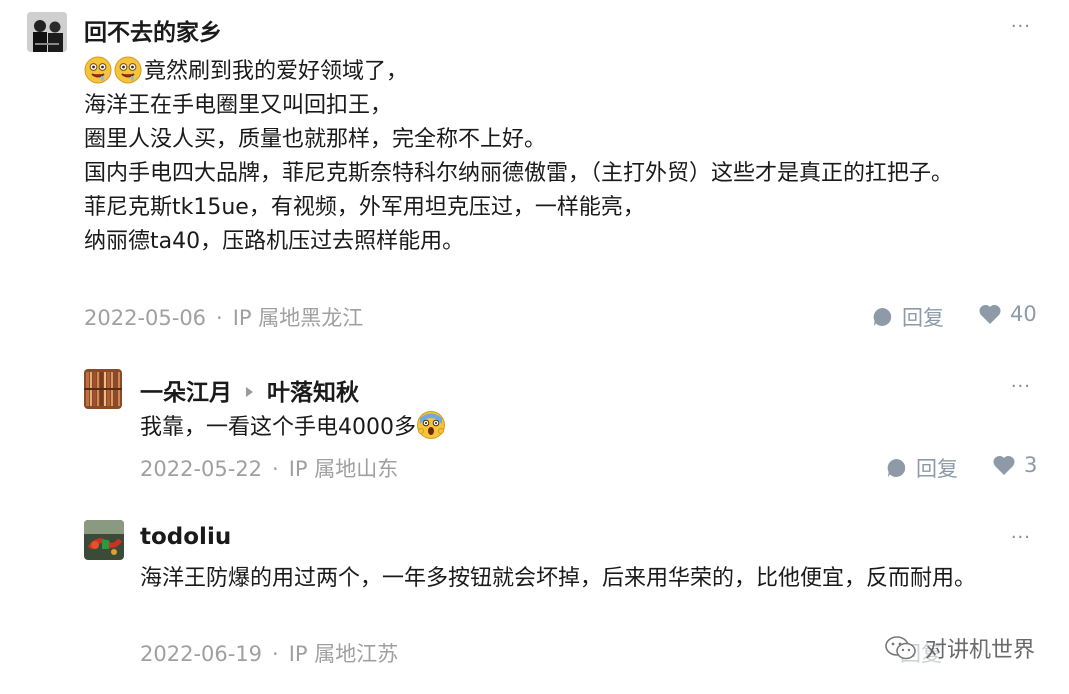 The width and height of the screenshot is (1069, 694). What do you see at coordinates (343, 654) in the screenshot?
I see `ip-location: IP 属地江苏` at bounding box center [343, 654].